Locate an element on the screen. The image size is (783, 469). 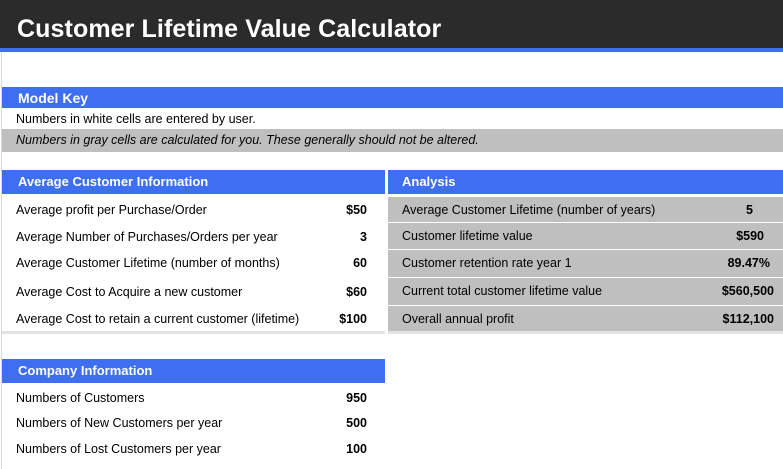
input-row: Numbers of New Customers per year 500 is located at coordinates (192, 423).